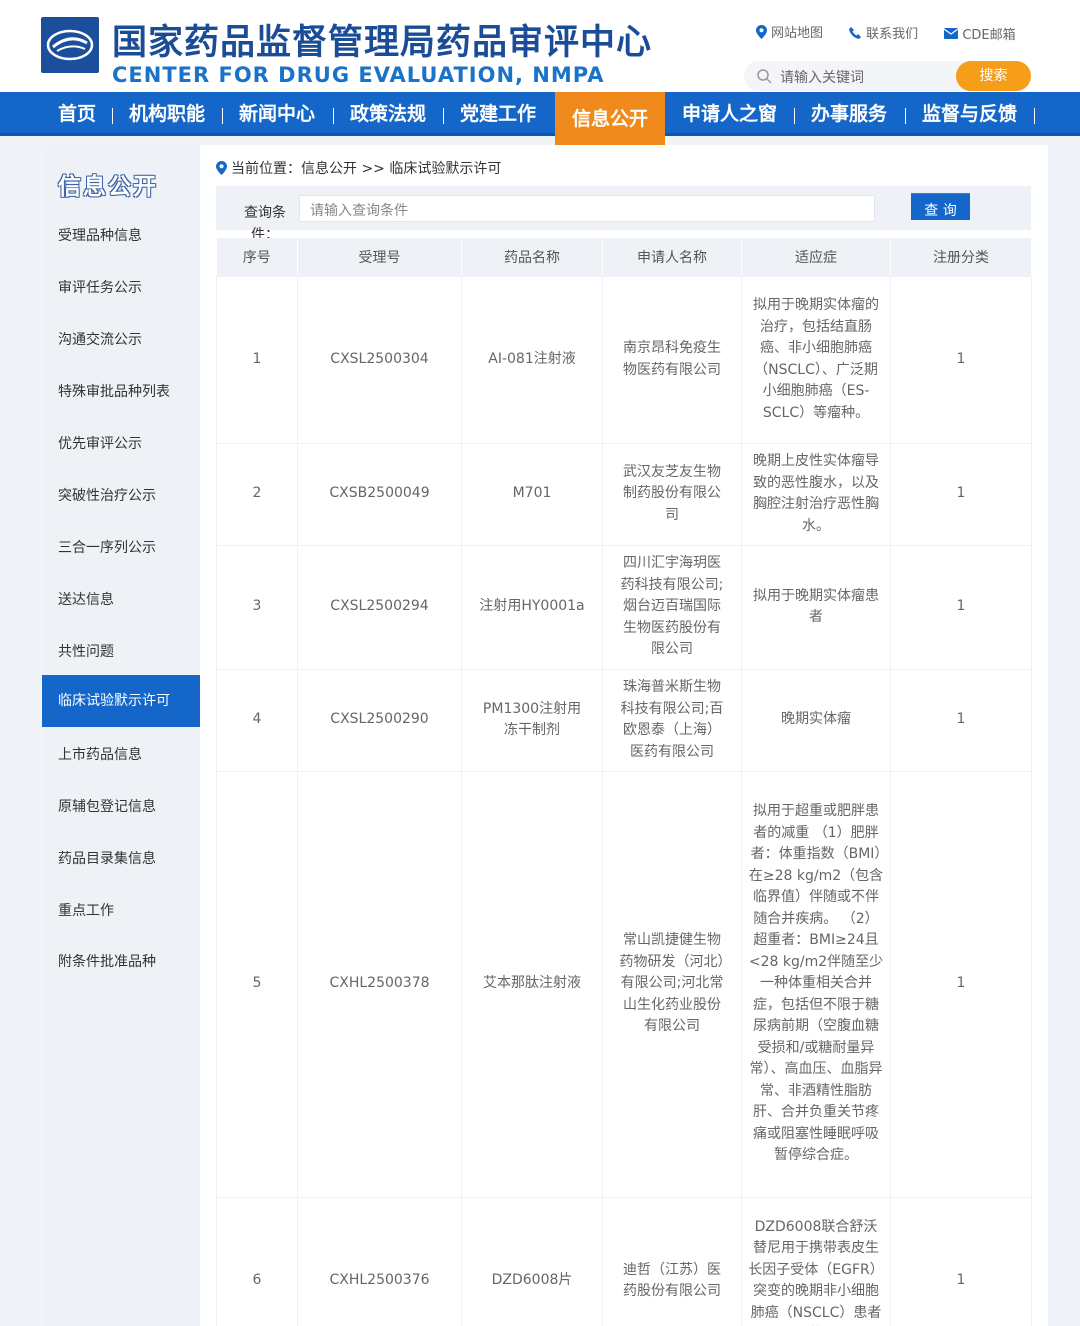 The image size is (1080, 1326). What do you see at coordinates (672, 257) in the screenshot?
I see `col-header-applicant: 申请人名称` at bounding box center [672, 257].